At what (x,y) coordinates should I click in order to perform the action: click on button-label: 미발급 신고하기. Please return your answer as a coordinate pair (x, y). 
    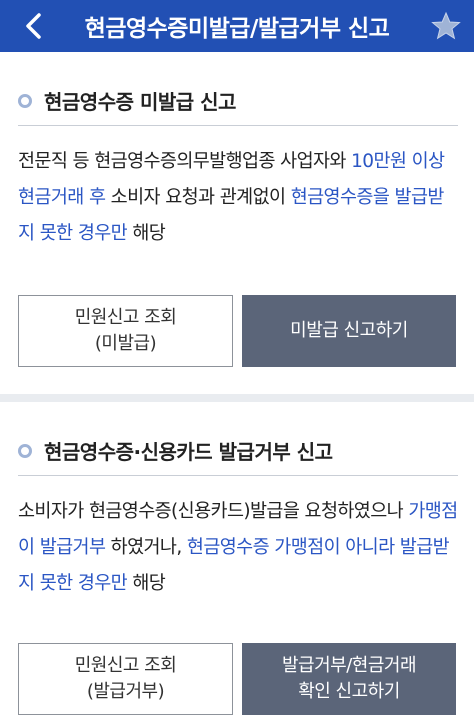
    Looking at the image, I should click on (349, 330).